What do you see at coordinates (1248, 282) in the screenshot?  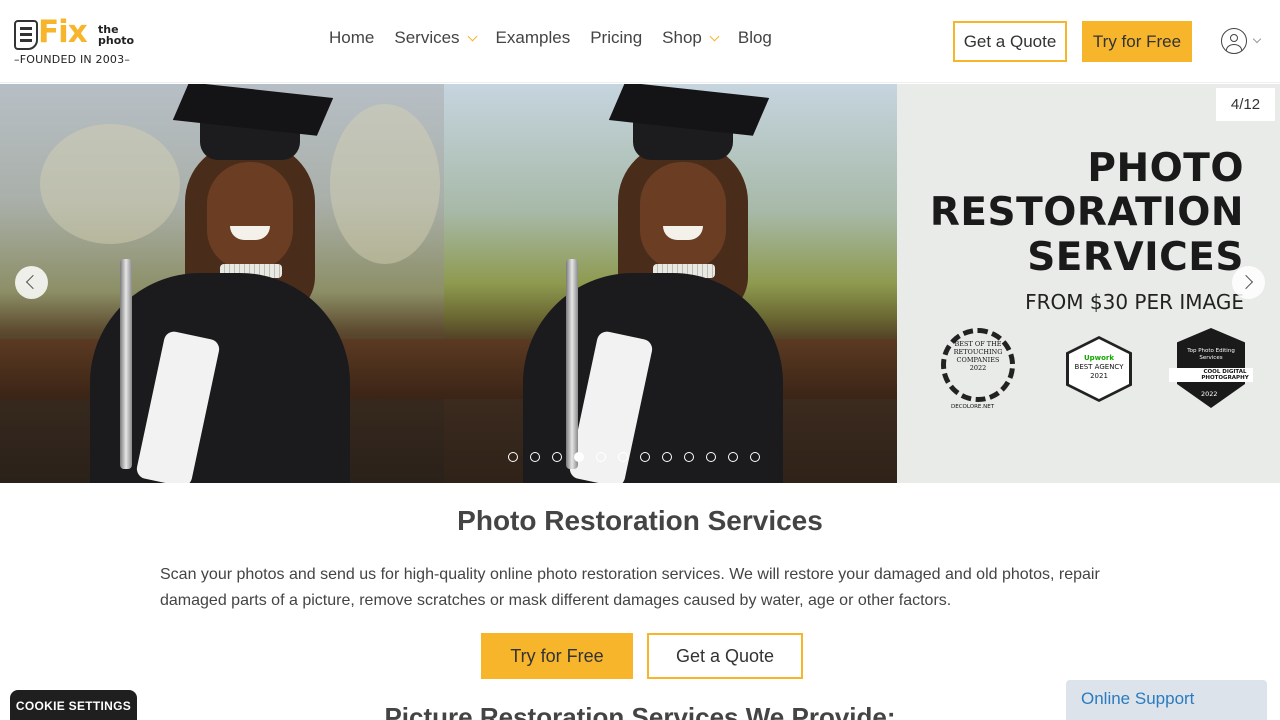 I see `slider-next-arrow-icon` at bounding box center [1248, 282].